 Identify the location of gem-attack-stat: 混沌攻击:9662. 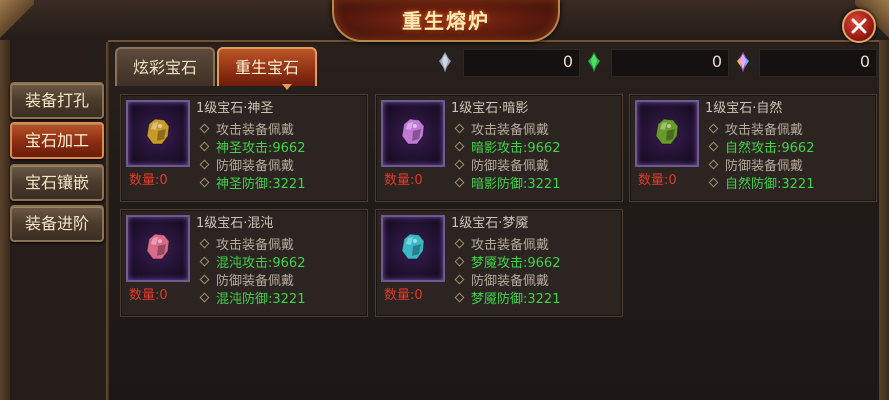
(252, 261).